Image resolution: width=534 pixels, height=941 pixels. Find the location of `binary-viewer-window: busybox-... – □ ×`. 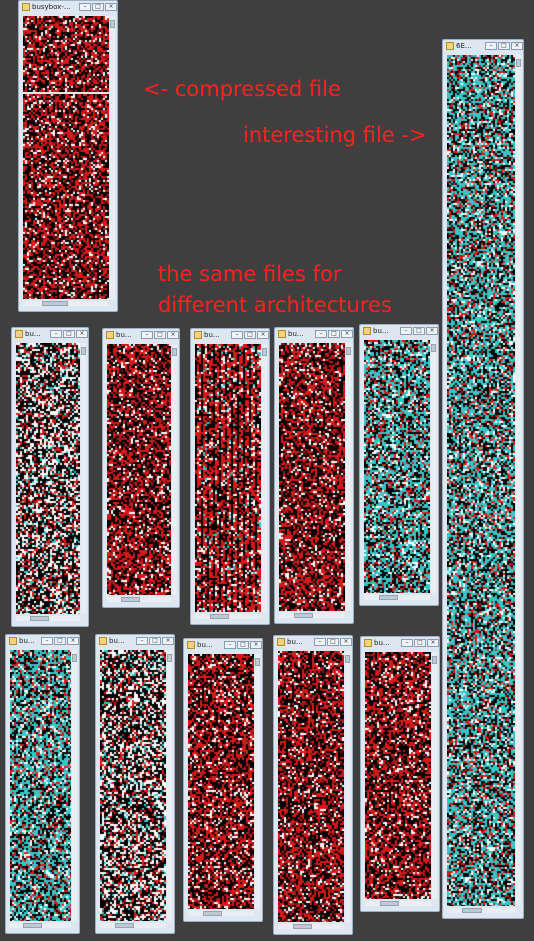

binary-viewer-window: busybox-... – □ × is located at coordinates (68, 156).